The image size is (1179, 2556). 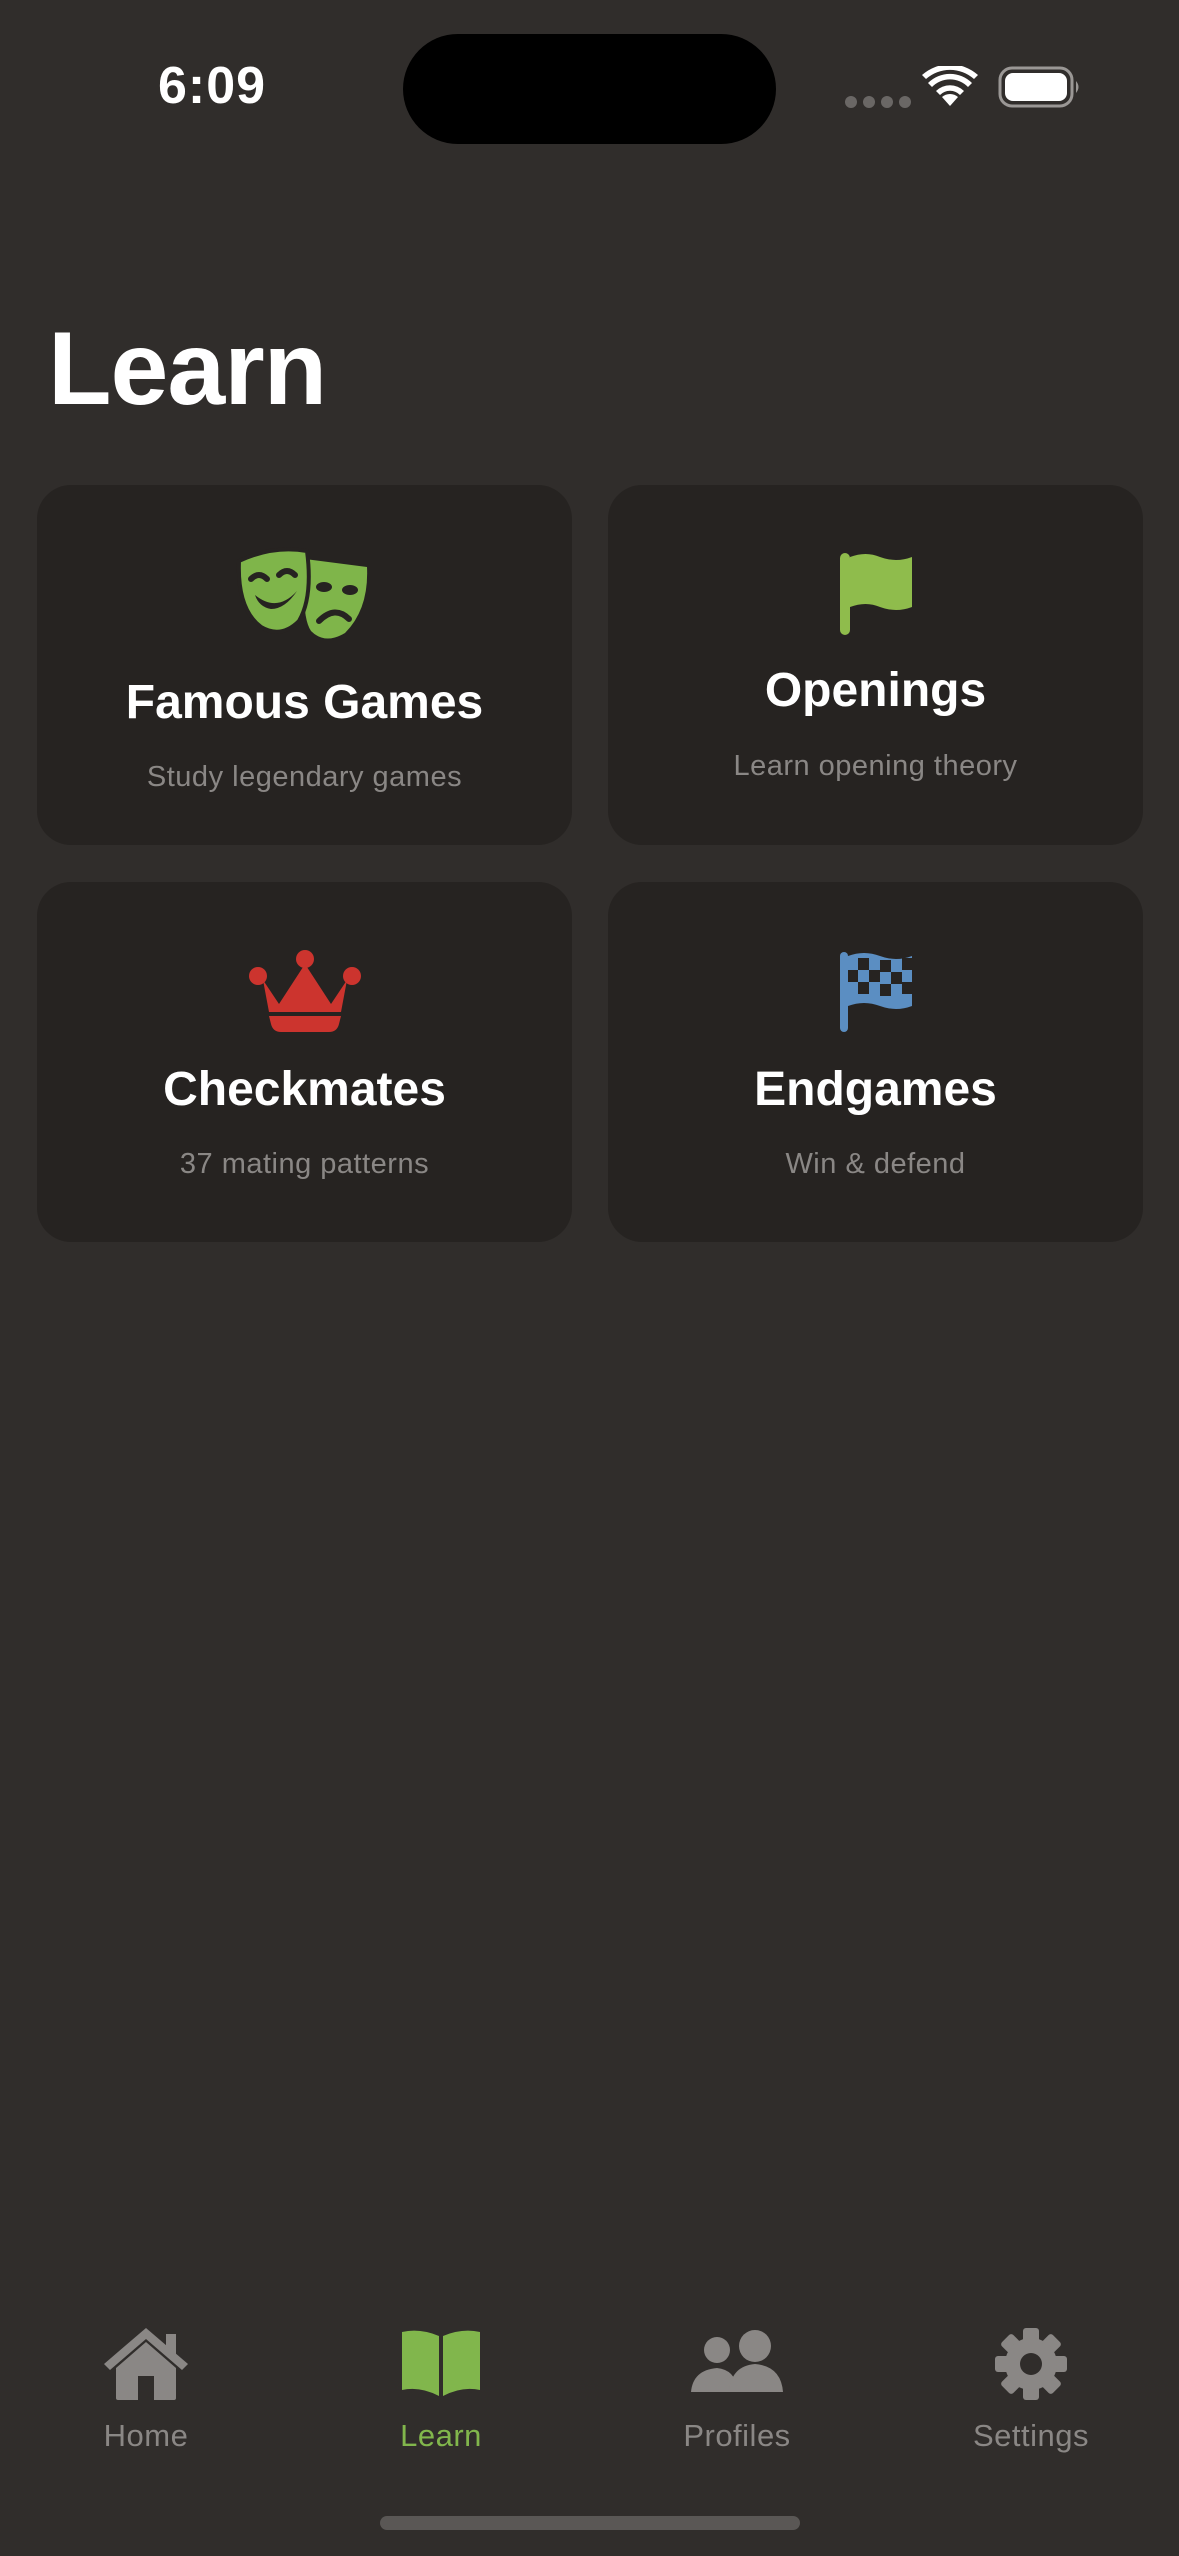 What do you see at coordinates (441, 2435) in the screenshot?
I see `tab-label: Learn` at bounding box center [441, 2435].